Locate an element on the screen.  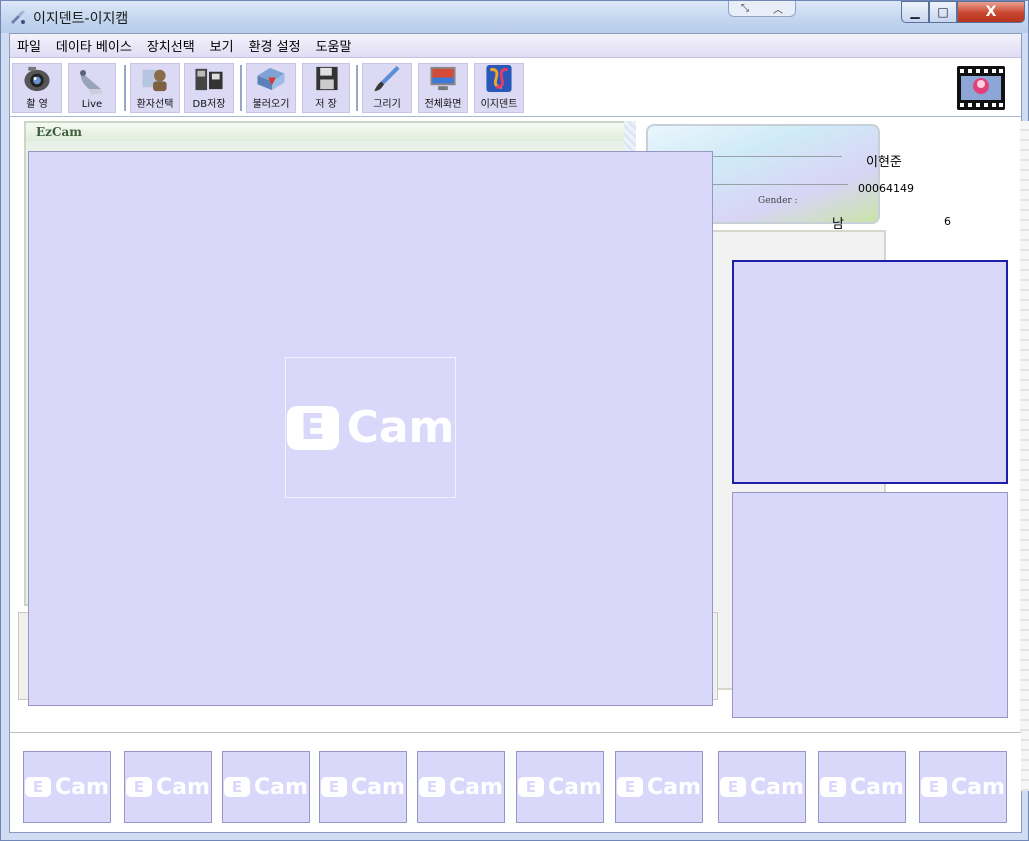
db-save-icon is located at coordinates (209, 79).